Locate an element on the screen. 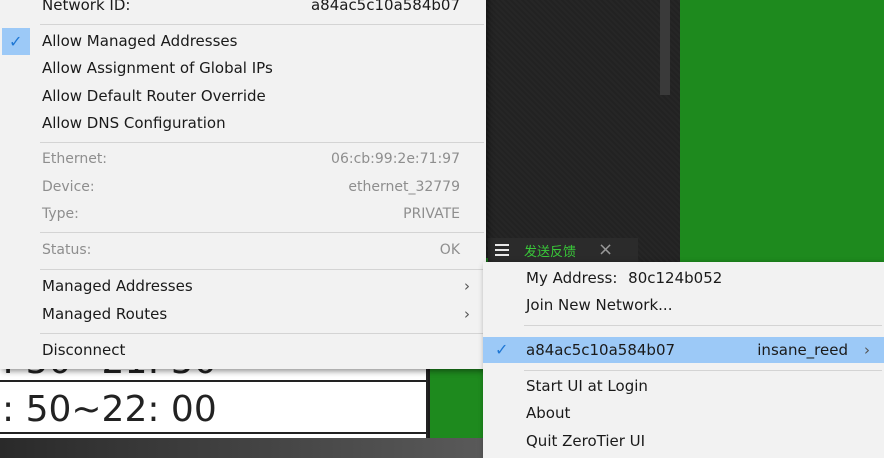 The height and width of the screenshot is (458, 884). type-row: Type: PRIVATE is located at coordinates (251, 214).